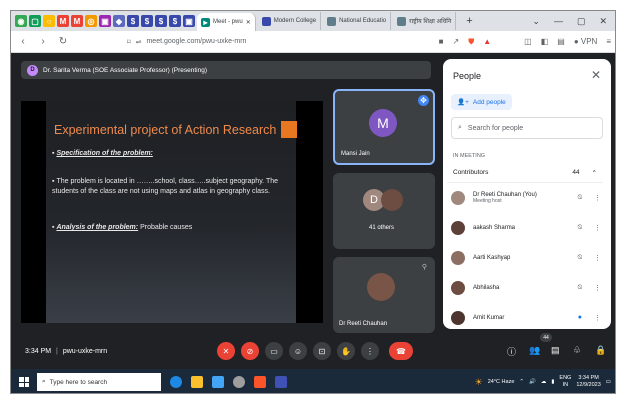 This screenshot has height=394, width=620. I want to click on presenter-avatar: D, so click(32, 70).